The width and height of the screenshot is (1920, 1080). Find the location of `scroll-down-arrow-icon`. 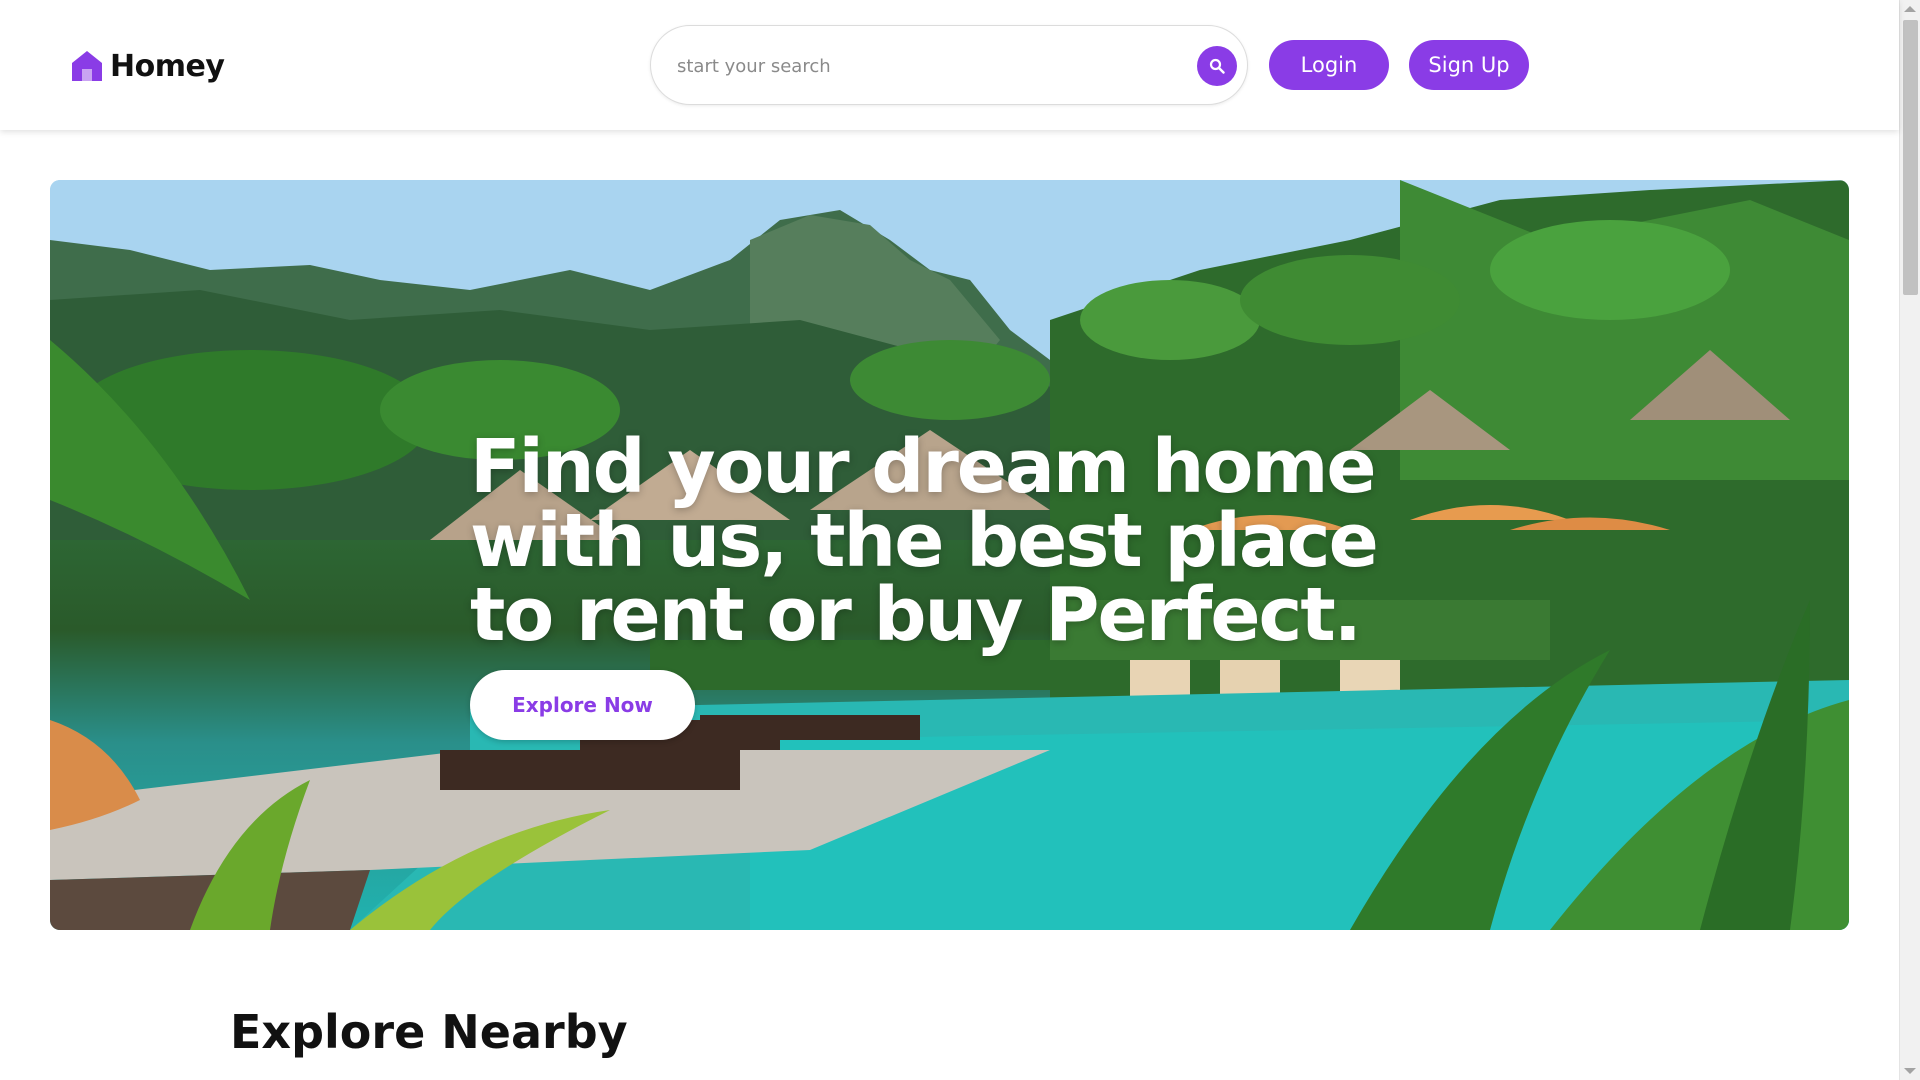

scroll-down-arrow-icon is located at coordinates (1910, 1071).